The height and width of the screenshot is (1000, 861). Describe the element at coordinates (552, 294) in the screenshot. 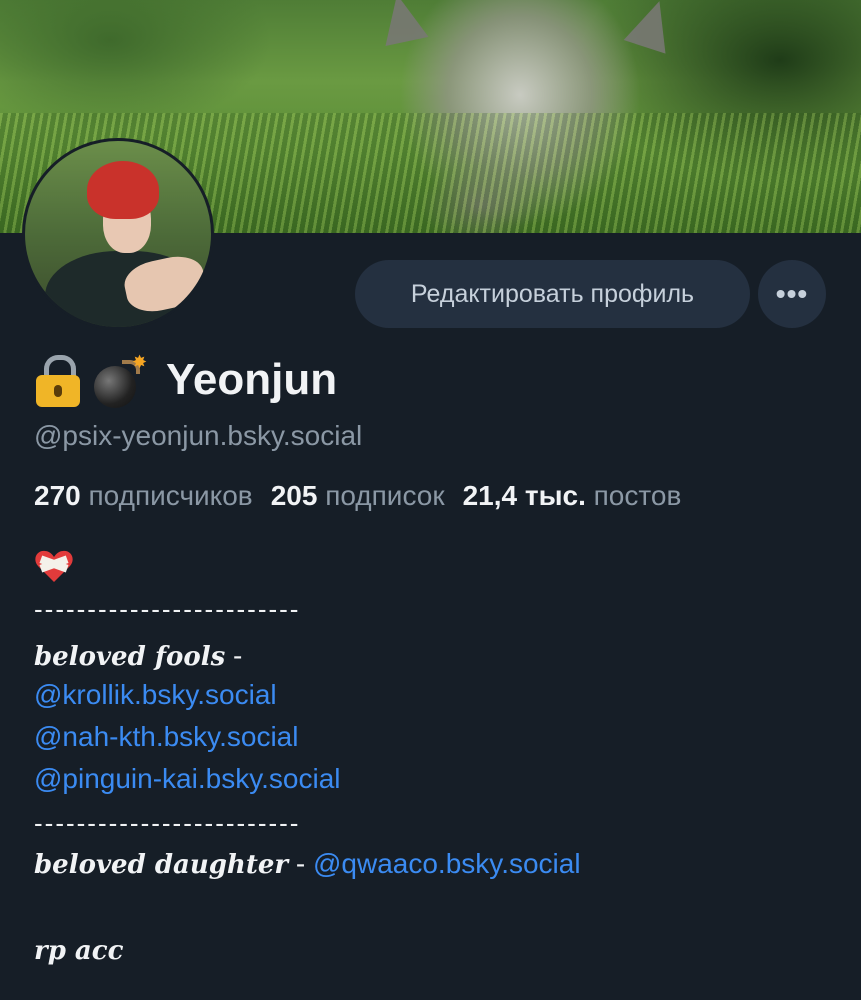

I see `edit-profile-button: Редактировать профиль` at that location.